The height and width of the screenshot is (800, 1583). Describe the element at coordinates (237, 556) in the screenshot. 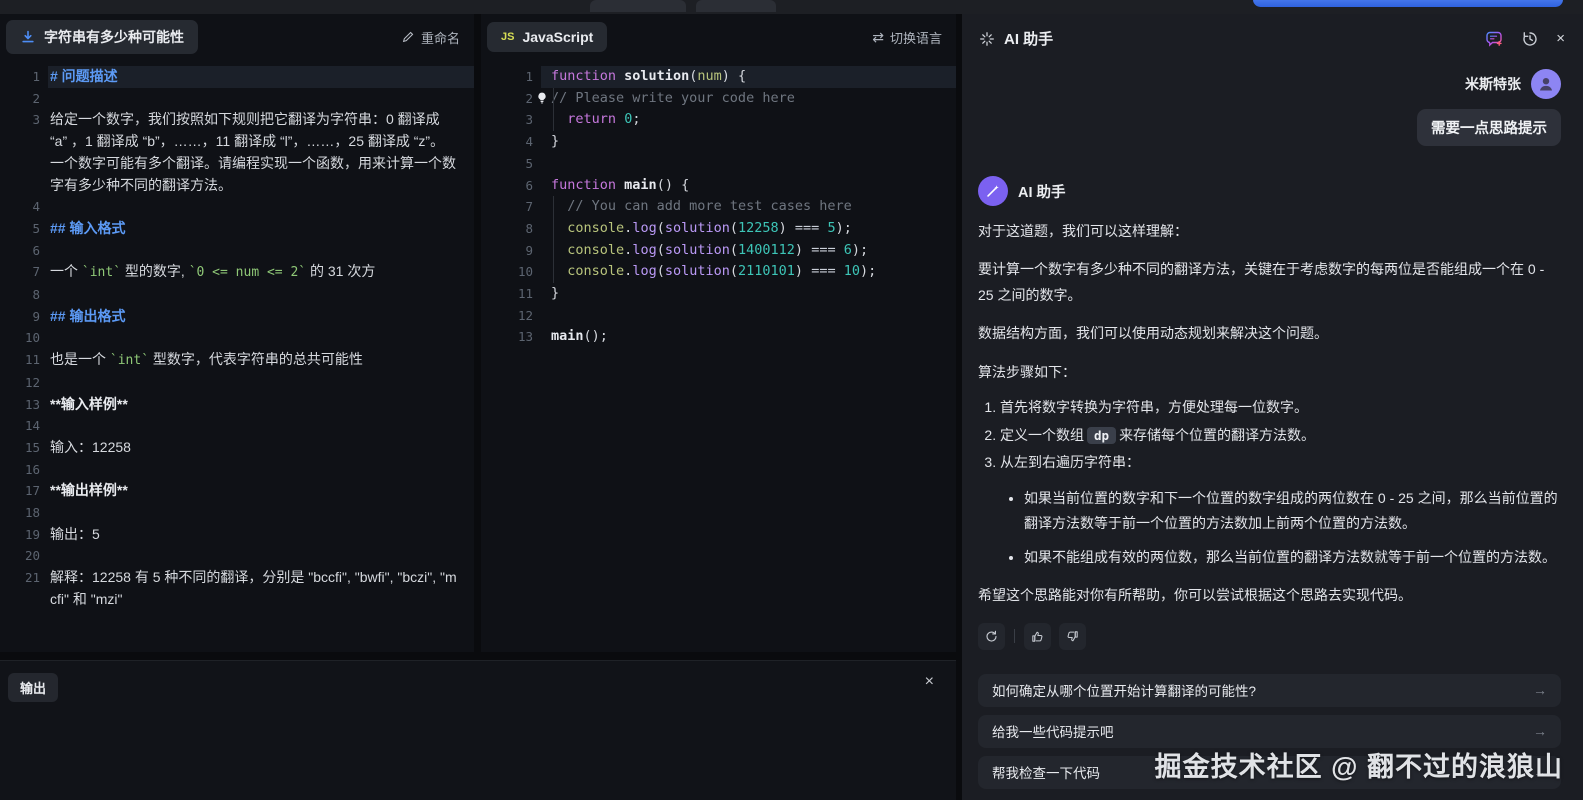

I see `markdown-line: 20` at that location.